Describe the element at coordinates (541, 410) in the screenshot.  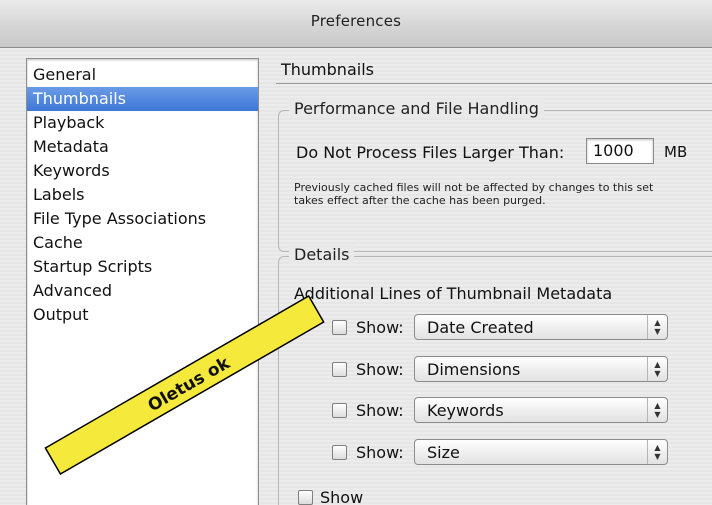
I see `metadata-popup-3: Keywords ▲ ▼` at that location.